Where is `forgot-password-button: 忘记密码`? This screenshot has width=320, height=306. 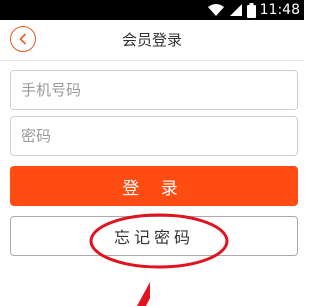
forgot-password-button: 忘记密码 is located at coordinates (154, 236).